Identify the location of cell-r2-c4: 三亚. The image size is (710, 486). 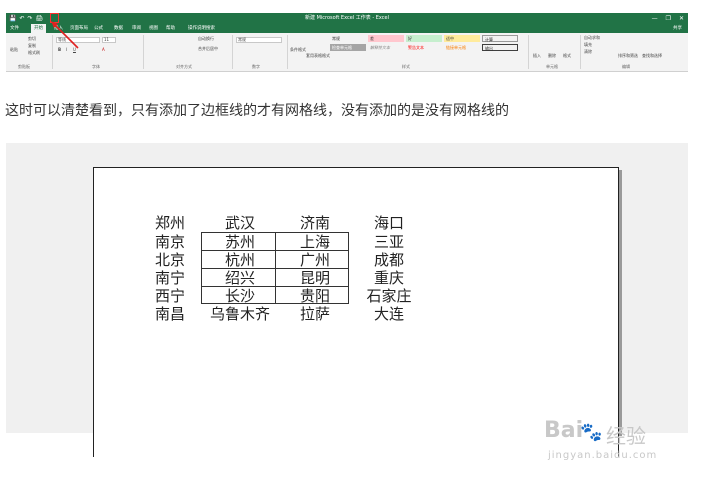
(388, 242).